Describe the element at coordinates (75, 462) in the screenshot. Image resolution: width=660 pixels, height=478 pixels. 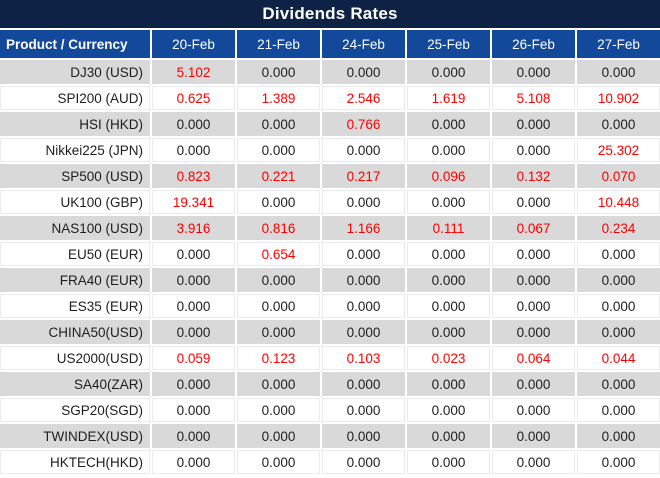
I see `product-cell: HKTECH(HKD)` at that location.